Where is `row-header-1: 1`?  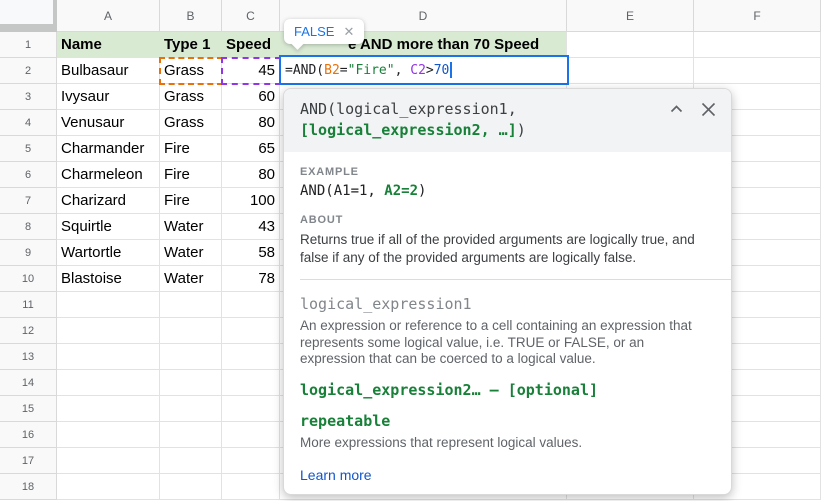 row-header-1: 1 is located at coordinates (28, 45).